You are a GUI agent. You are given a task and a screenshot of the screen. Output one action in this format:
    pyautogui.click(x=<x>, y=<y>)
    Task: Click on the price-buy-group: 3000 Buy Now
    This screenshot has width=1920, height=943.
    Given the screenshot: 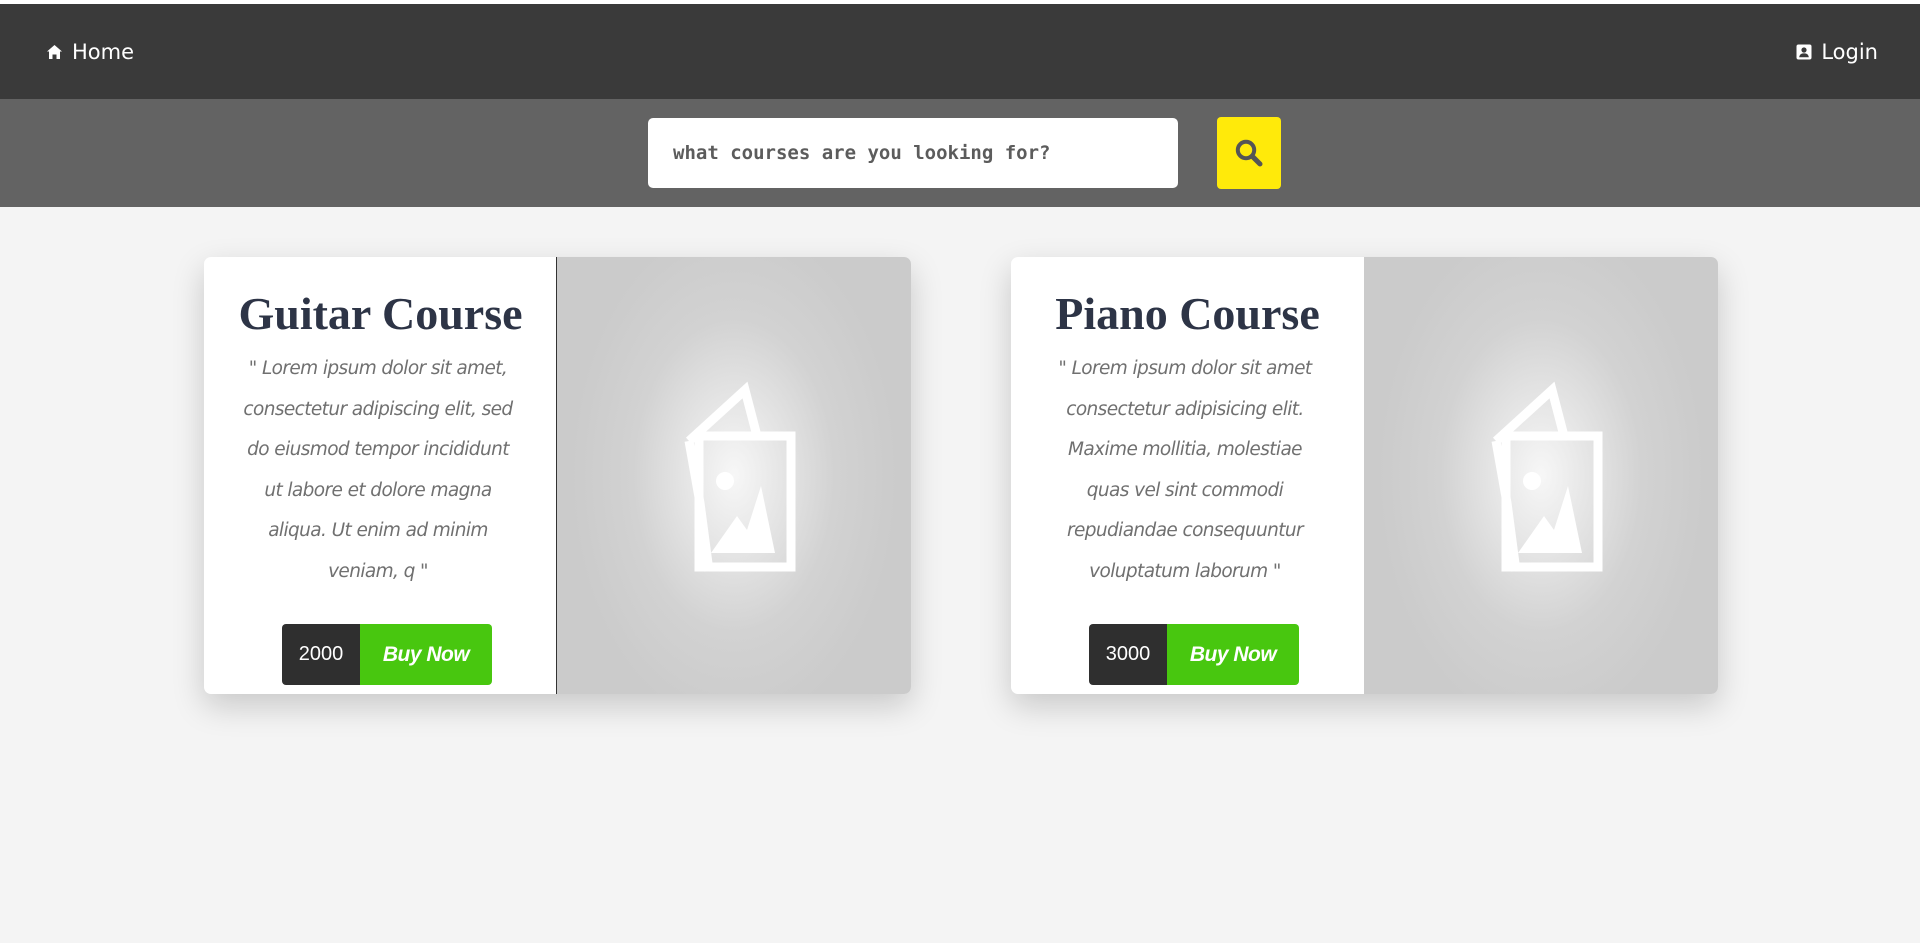 What is the action you would take?
    pyautogui.click(x=1194, y=654)
    